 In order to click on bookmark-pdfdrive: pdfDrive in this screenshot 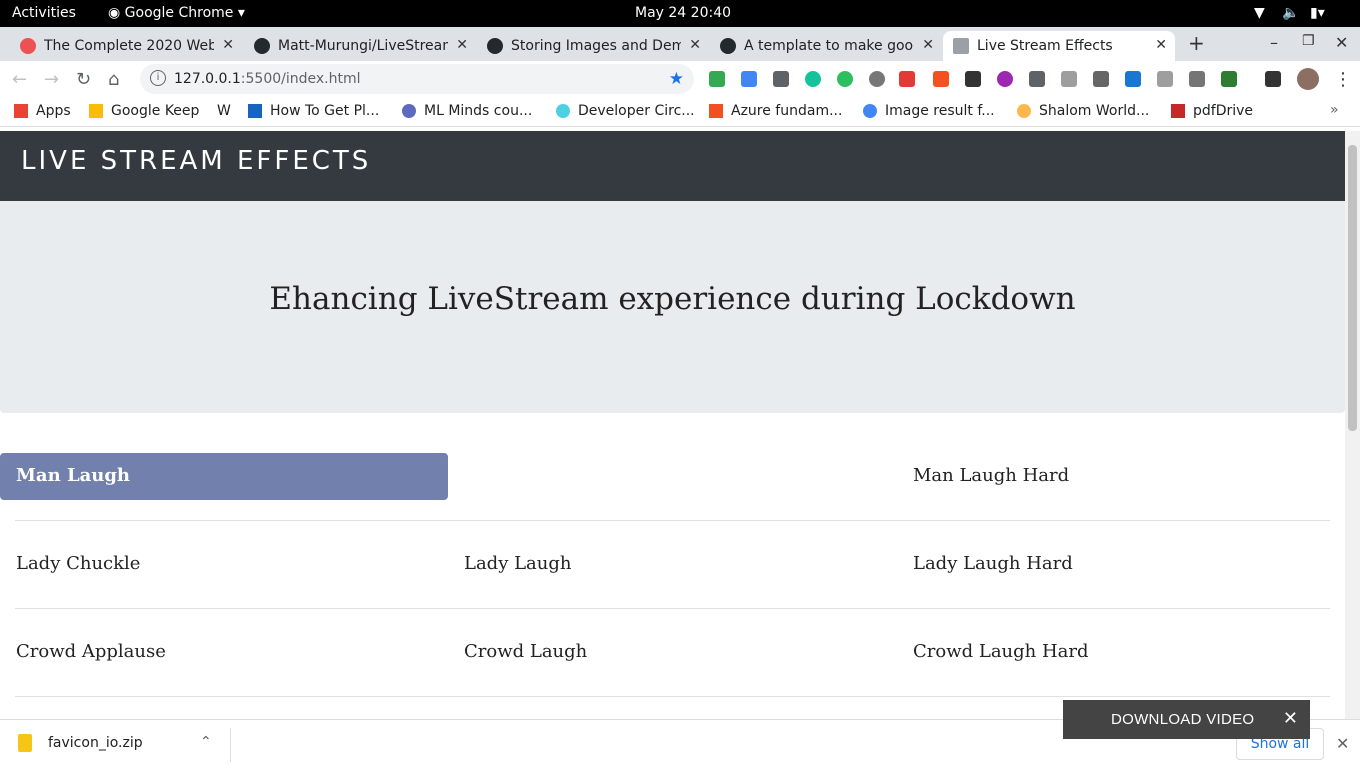, I will do `click(1212, 111)`.